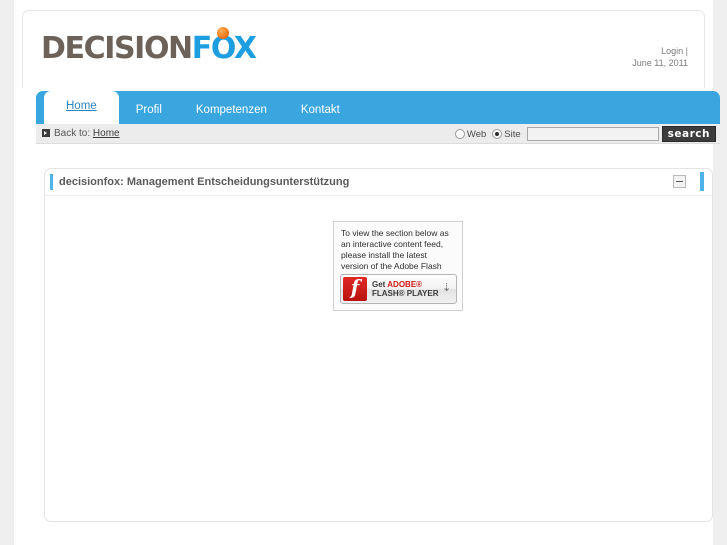 The width and height of the screenshot is (727, 545). What do you see at coordinates (72, 133) in the screenshot?
I see `back-to-label: Back to:` at bounding box center [72, 133].